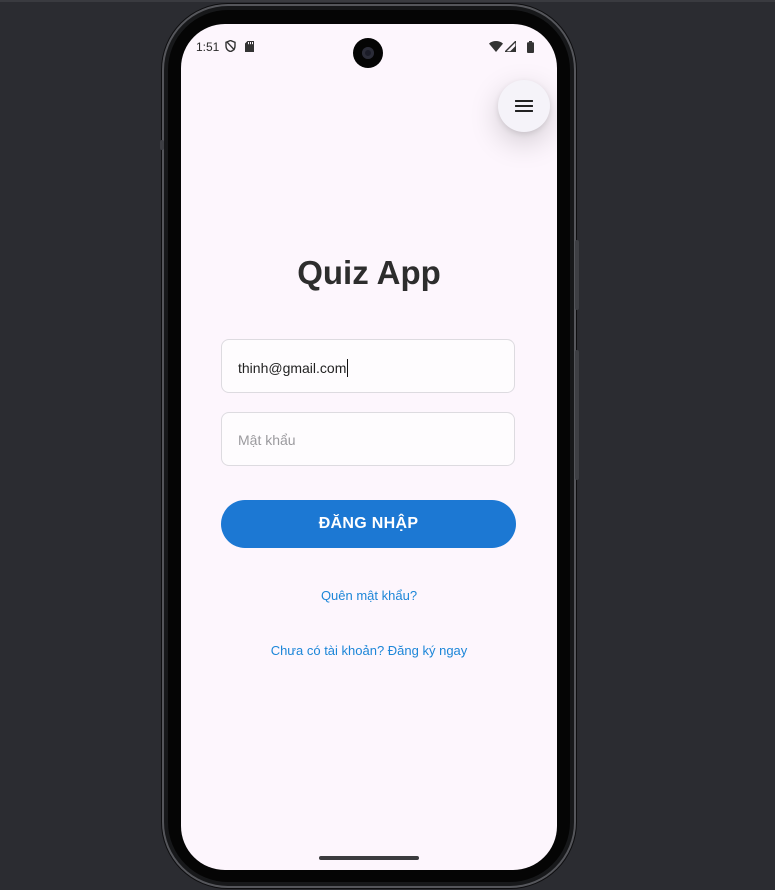 The width and height of the screenshot is (775, 890). I want to click on text-cursor, so click(348, 368).